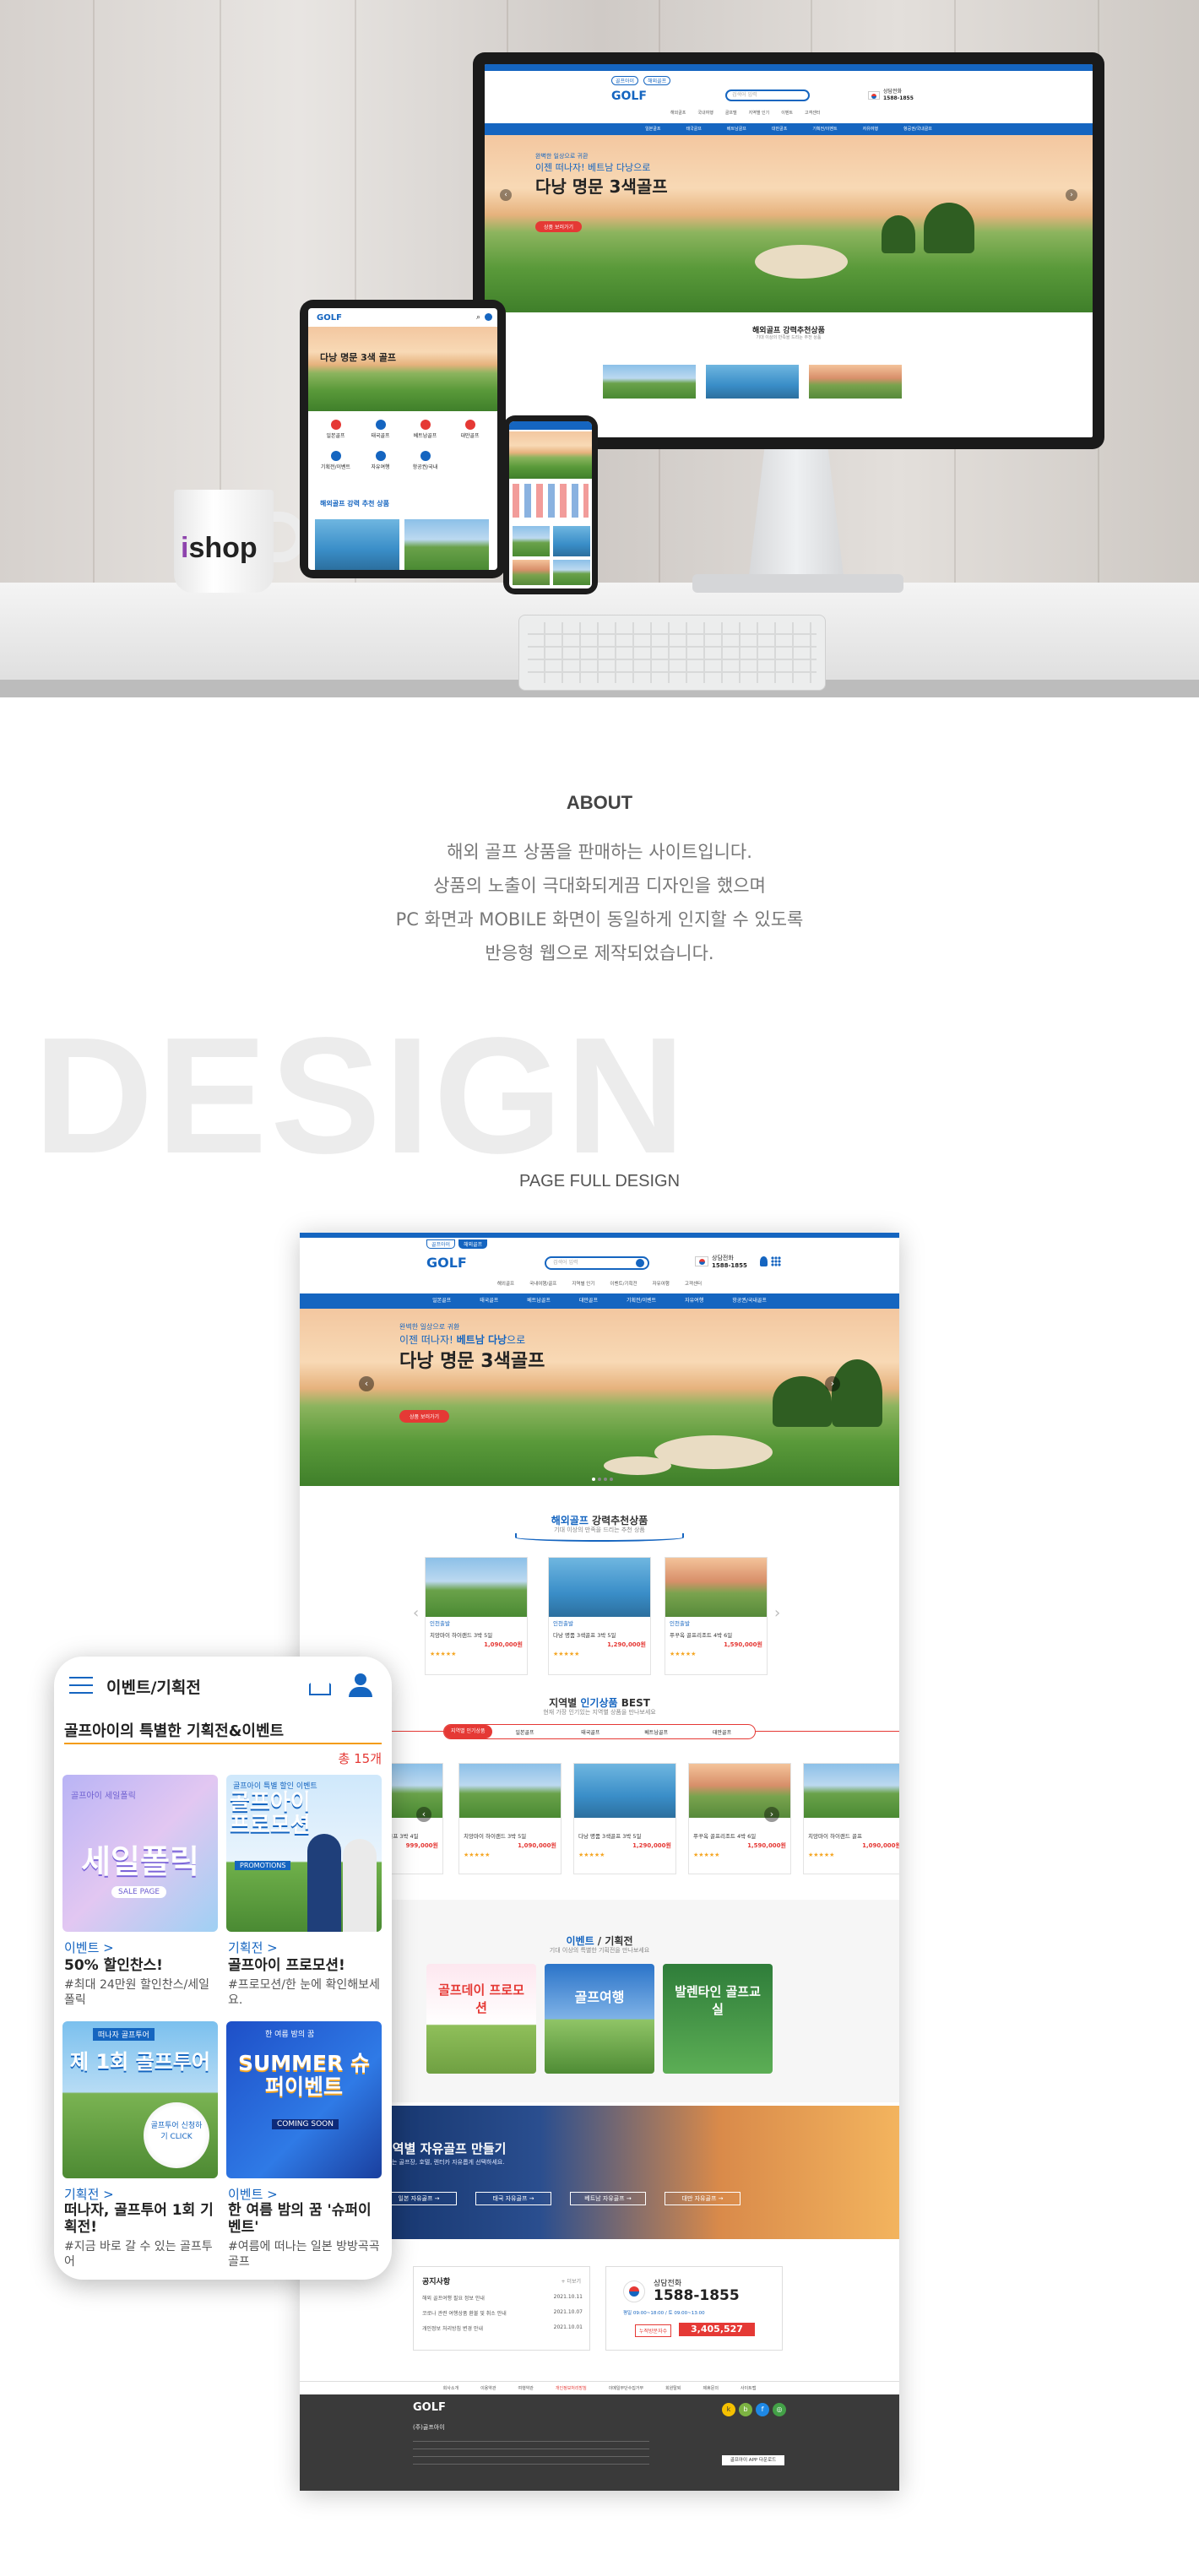 This screenshot has width=1199, height=2576. I want to click on event-card-title: 골프아이 프로모션!, so click(305, 1966).